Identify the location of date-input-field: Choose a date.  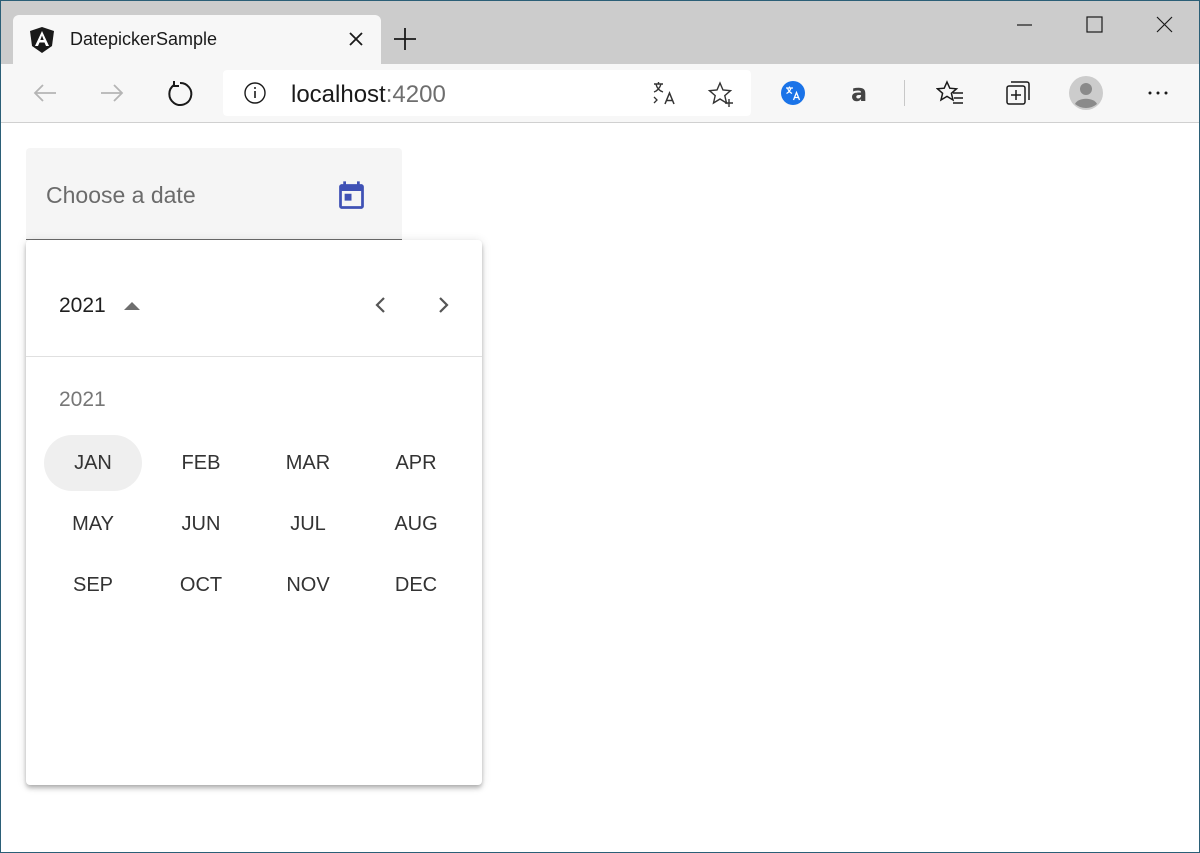
(214, 194).